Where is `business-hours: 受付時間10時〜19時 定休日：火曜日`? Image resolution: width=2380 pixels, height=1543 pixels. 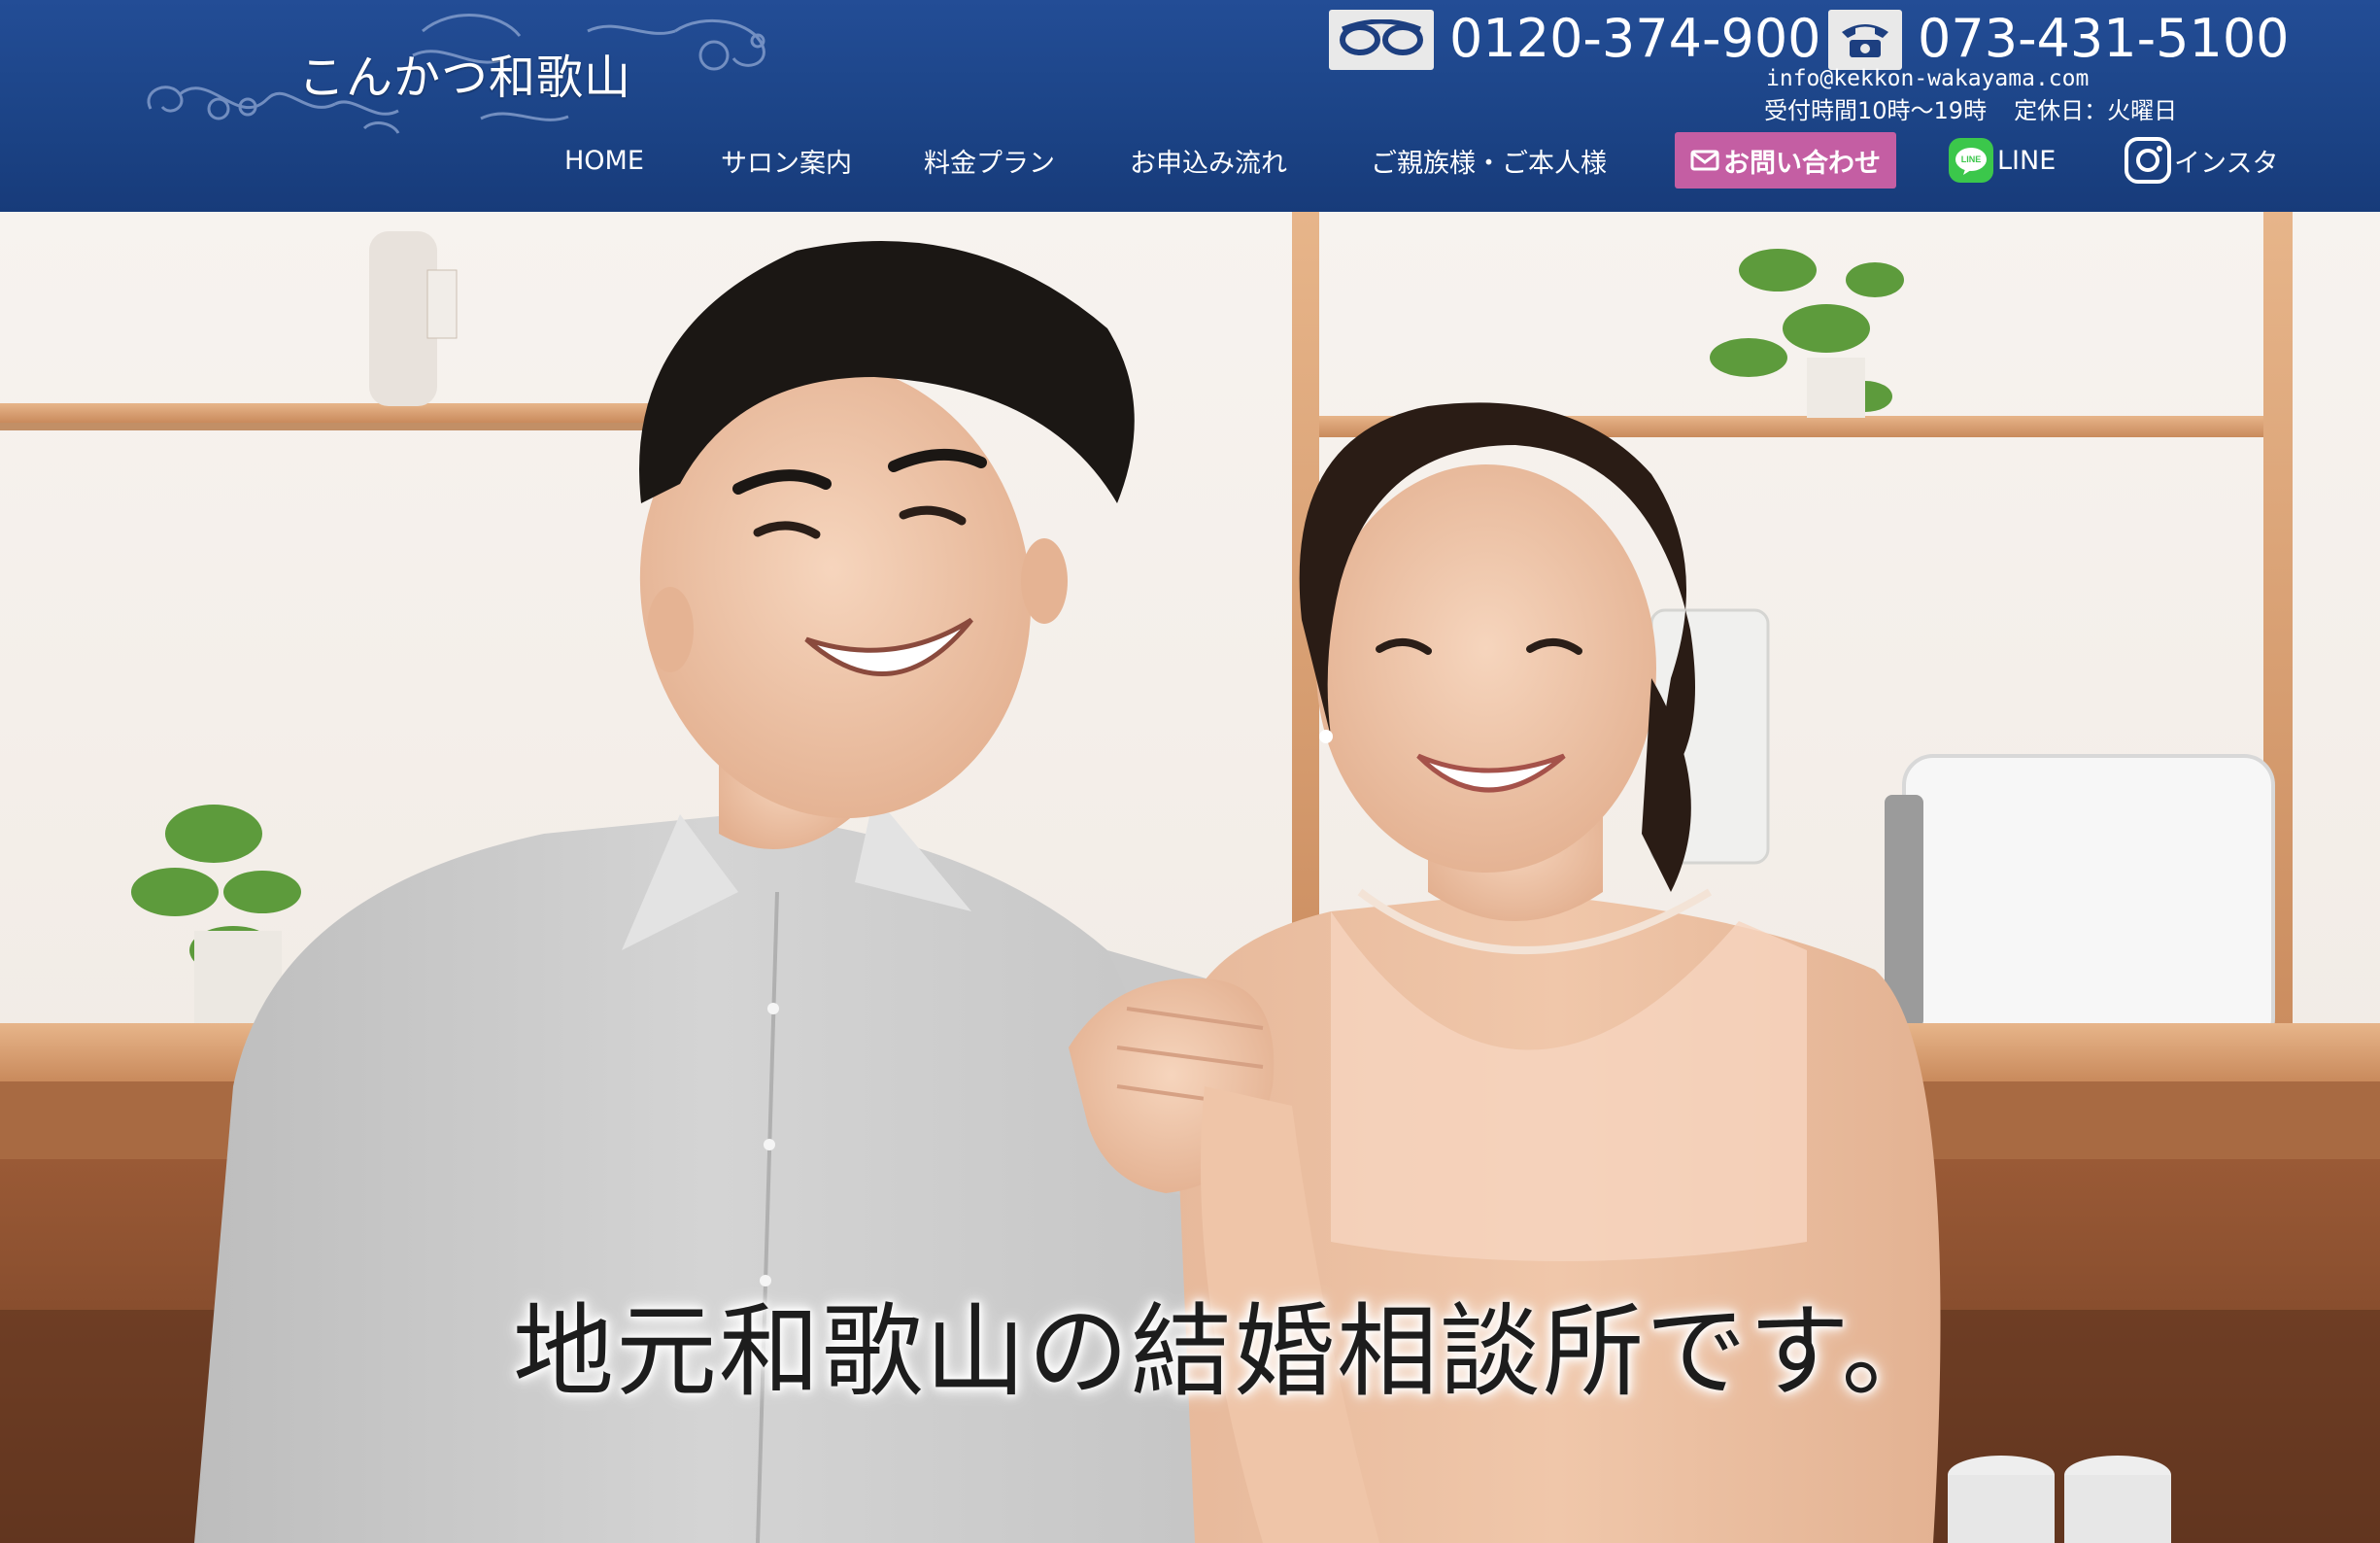
business-hours: 受付時間10時〜19時 定休日：火曜日 is located at coordinates (1970, 108).